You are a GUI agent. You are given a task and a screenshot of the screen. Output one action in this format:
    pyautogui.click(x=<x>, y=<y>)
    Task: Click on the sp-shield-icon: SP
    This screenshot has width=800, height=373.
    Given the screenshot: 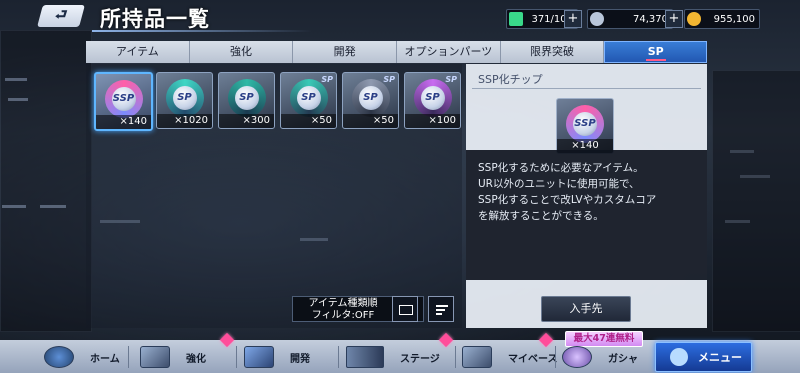 What is the action you would take?
    pyautogui.click(x=432, y=98)
    